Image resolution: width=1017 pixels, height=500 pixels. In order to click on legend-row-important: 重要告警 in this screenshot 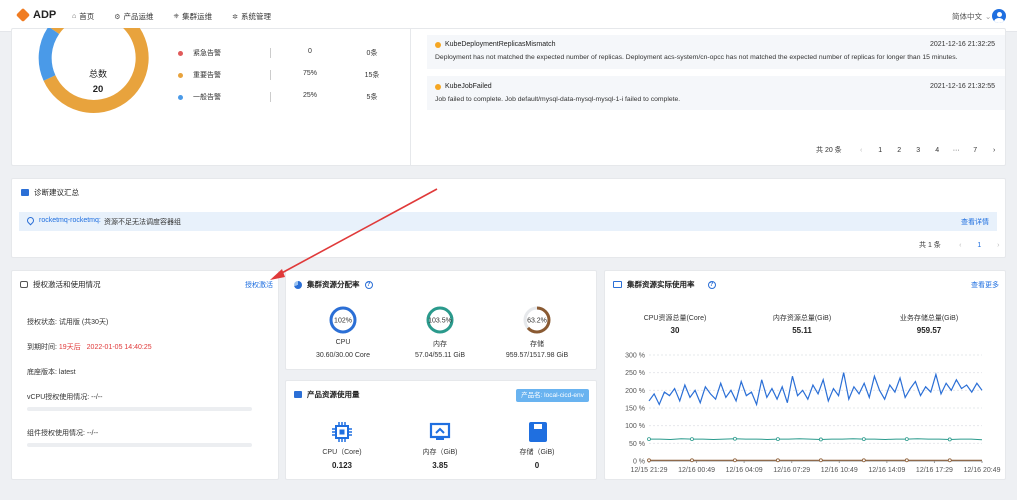, I will do `click(199, 75)`.